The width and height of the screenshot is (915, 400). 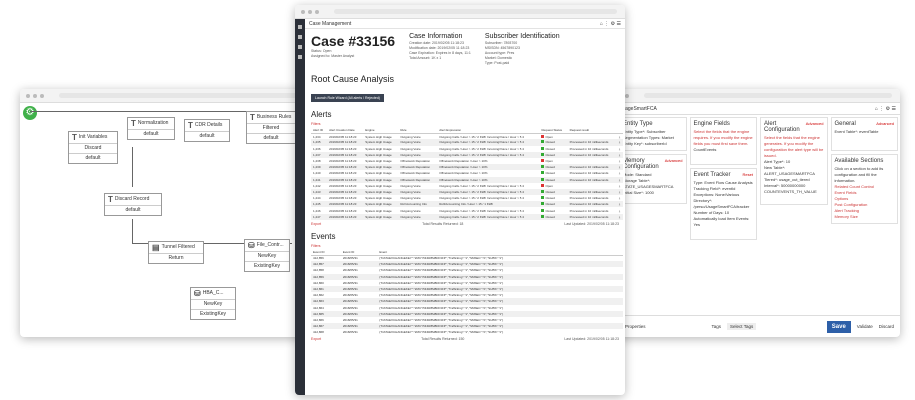 I want to click on flow-node-tunnel-filtered: ▤ Tunnel Filtered Return, so click(x=176, y=252).